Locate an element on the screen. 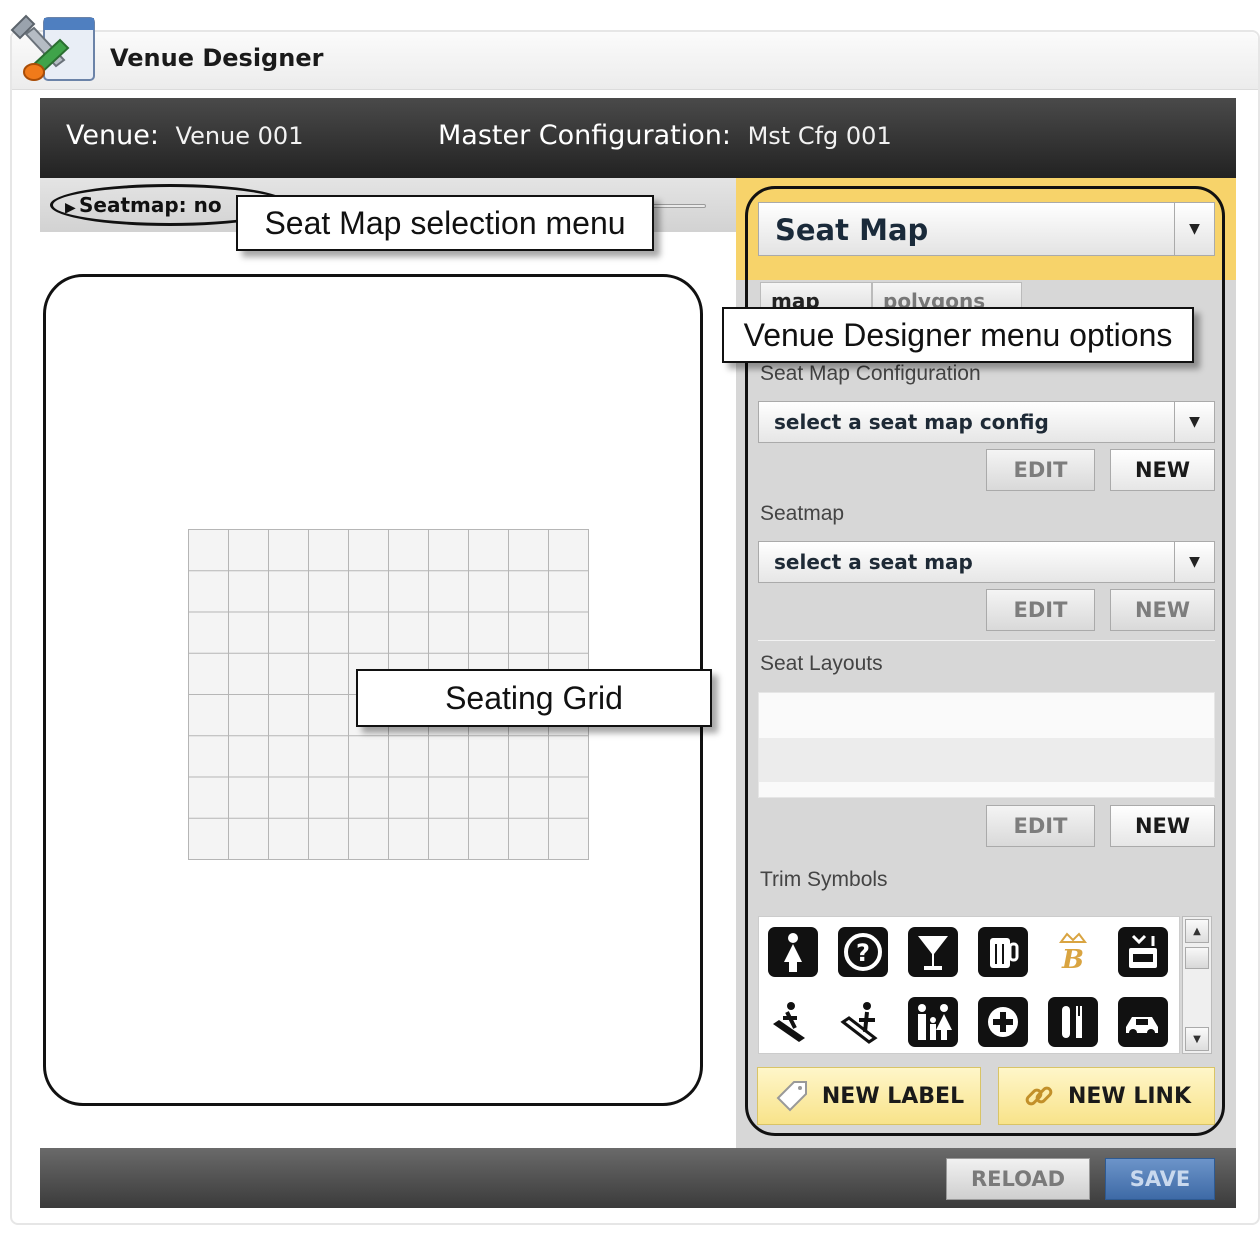 Image resolution: width=1260 pixels, height=1233 pixels. trim-symbols-palette: ? B is located at coordinates (969, 985).